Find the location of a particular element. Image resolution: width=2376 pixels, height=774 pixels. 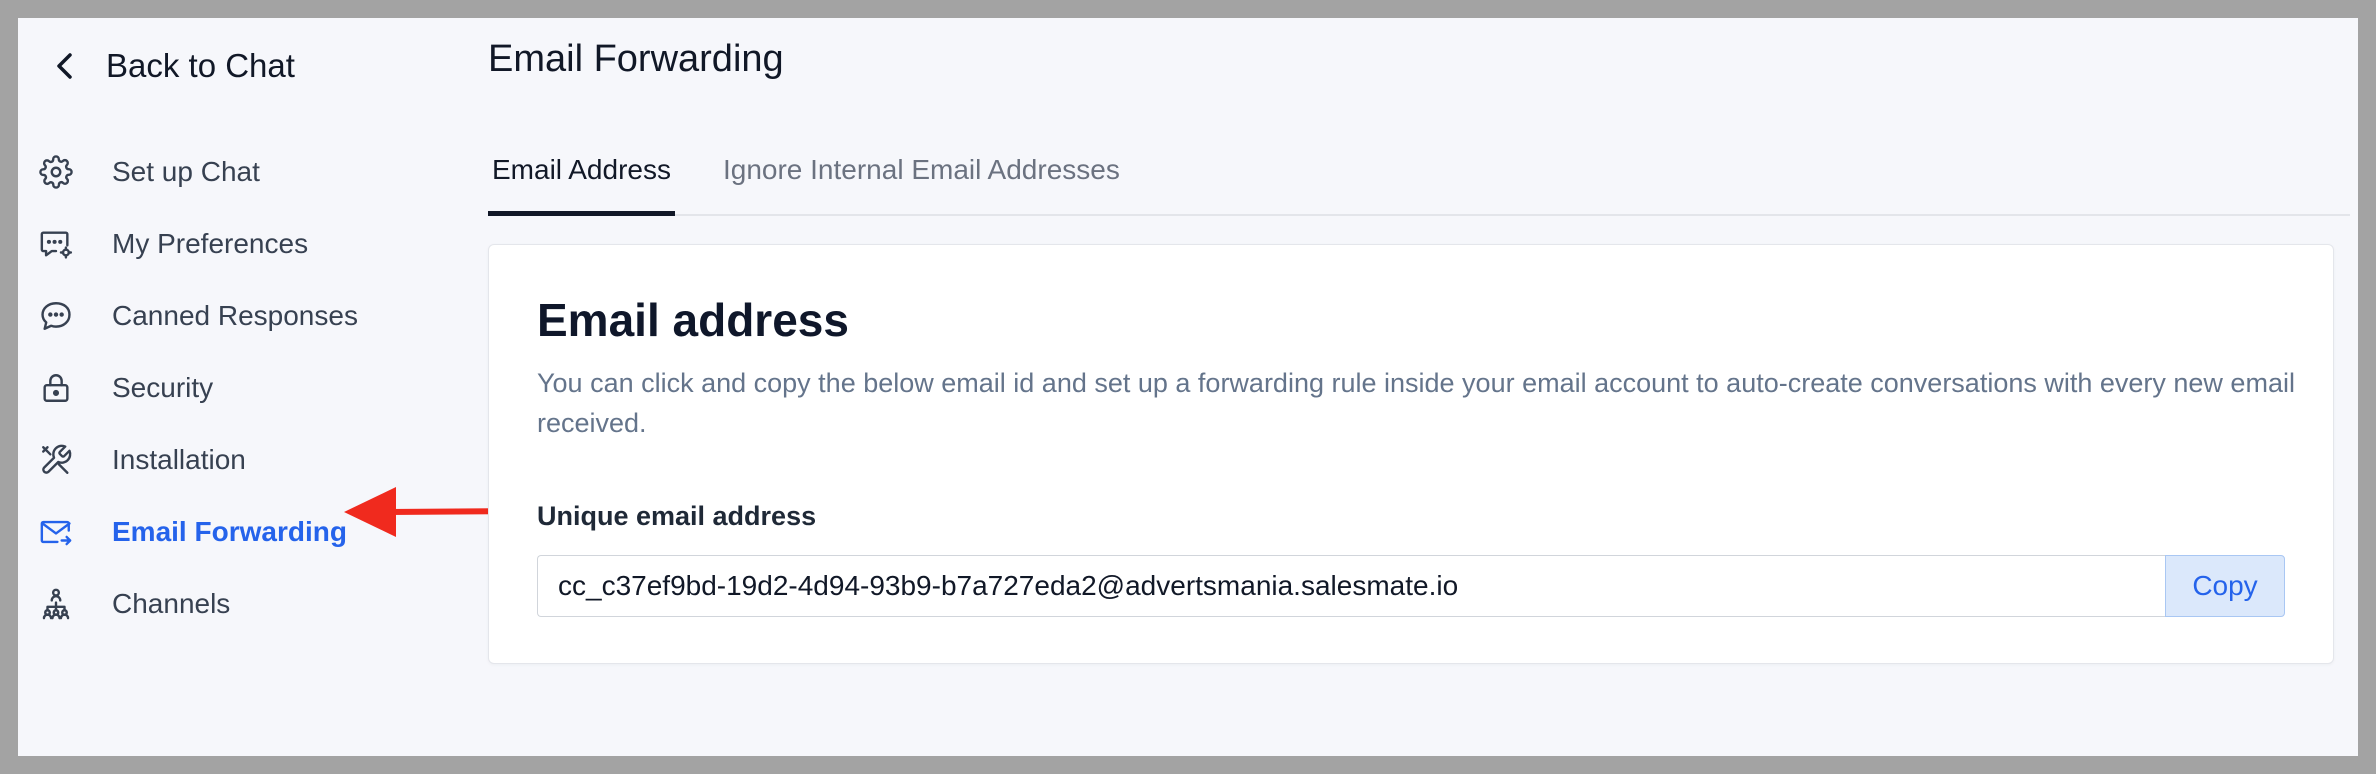

sidebar-item-label: Email Forwarding is located at coordinates (229, 531).